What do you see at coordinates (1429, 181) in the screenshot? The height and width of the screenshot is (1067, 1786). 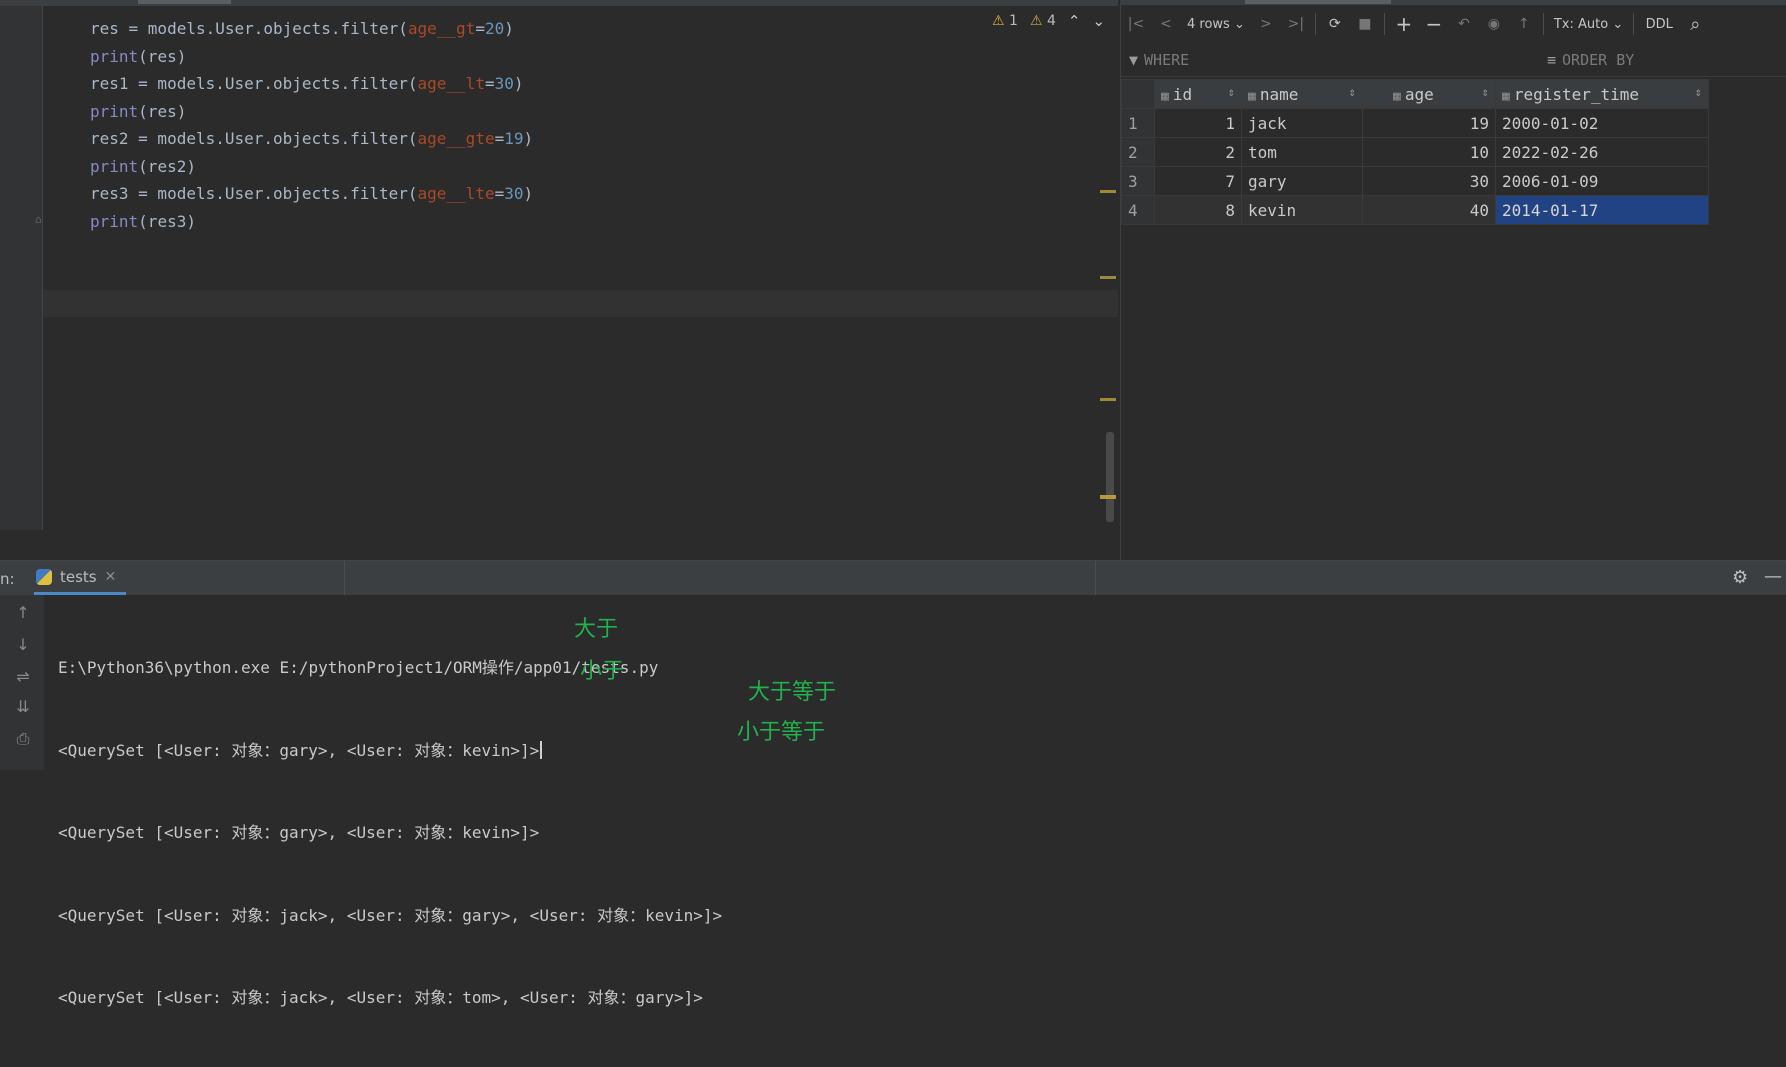 I see `cell-age: 30` at bounding box center [1429, 181].